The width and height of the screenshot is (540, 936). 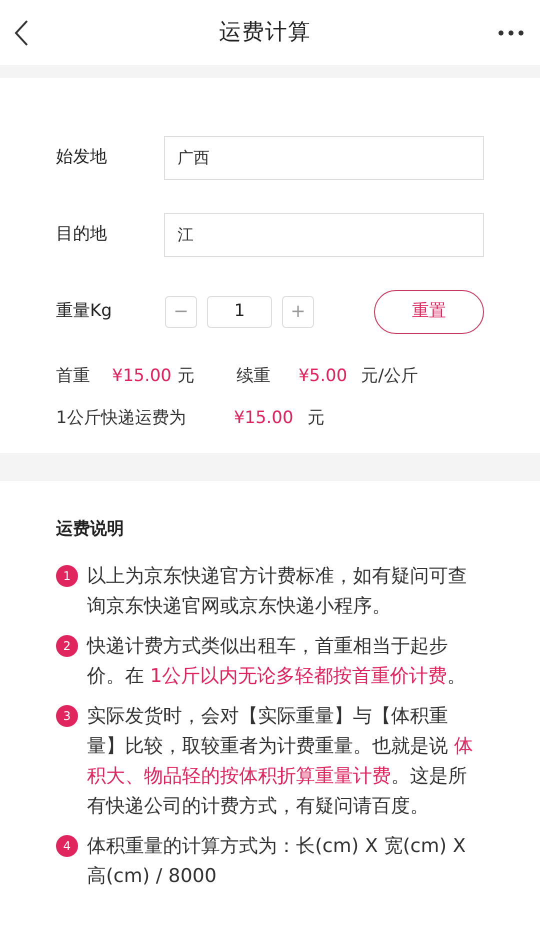 I want to click on first-weight-price: ¥15.00, so click(x=142, y=376).